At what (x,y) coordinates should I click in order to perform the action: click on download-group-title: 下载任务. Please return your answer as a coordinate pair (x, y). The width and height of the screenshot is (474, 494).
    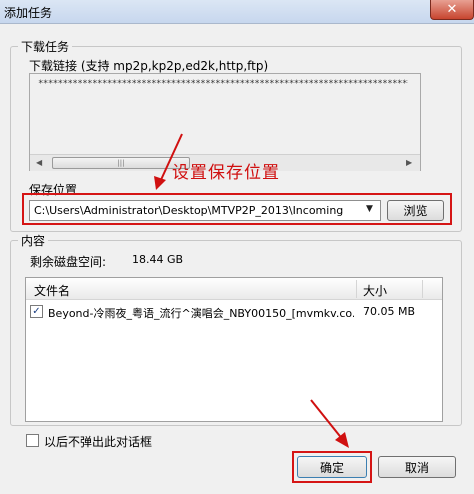
    Looking at the image, I should click on (45, 46).